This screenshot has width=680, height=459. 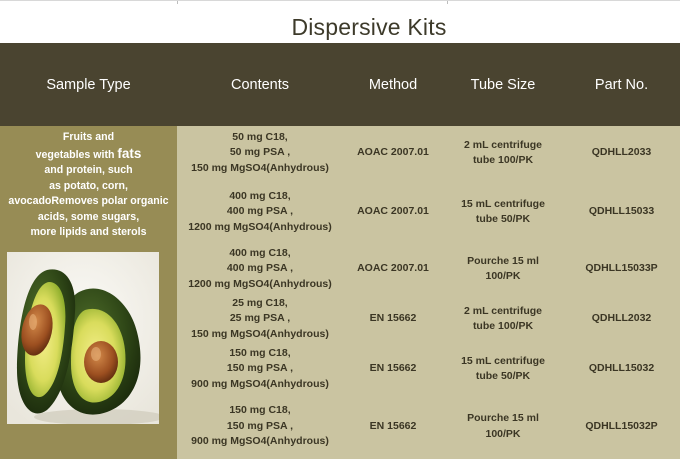 What do you see at coordinates (129, 153) in the screenshot?
I see `sample-type-emphasis: fats` at bounding box center [129, 153].